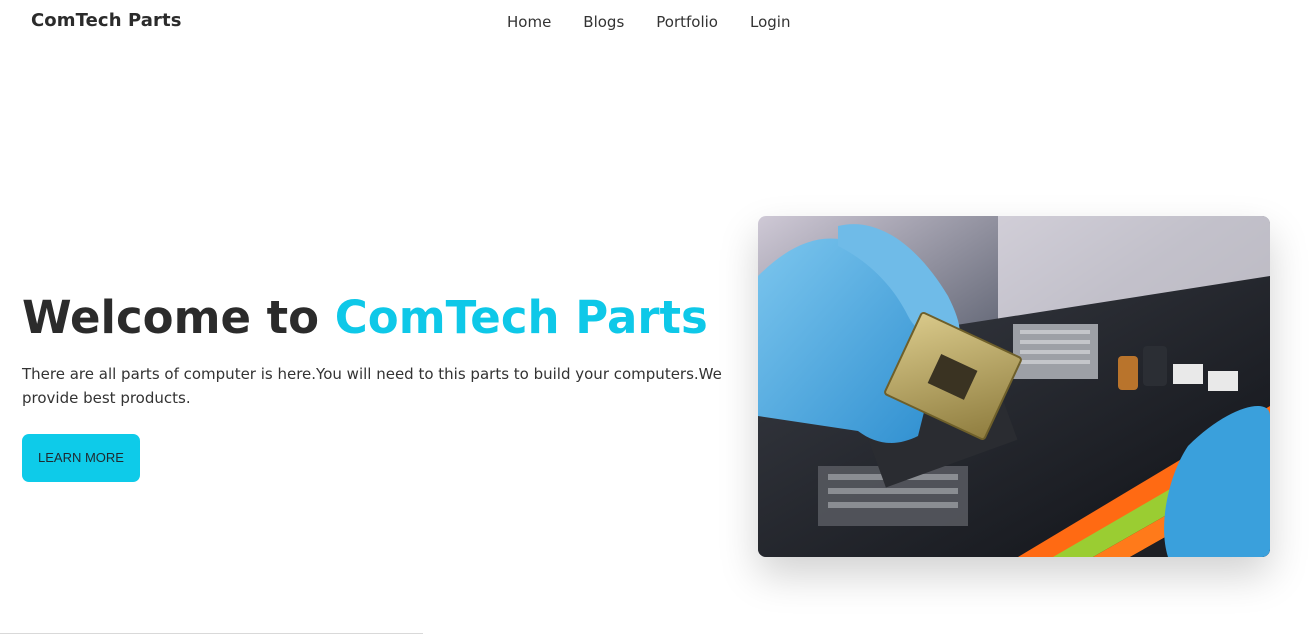  I want to click on navbar: ComTech Parts Home Blogs Portfolio Login, so click(658, 22).